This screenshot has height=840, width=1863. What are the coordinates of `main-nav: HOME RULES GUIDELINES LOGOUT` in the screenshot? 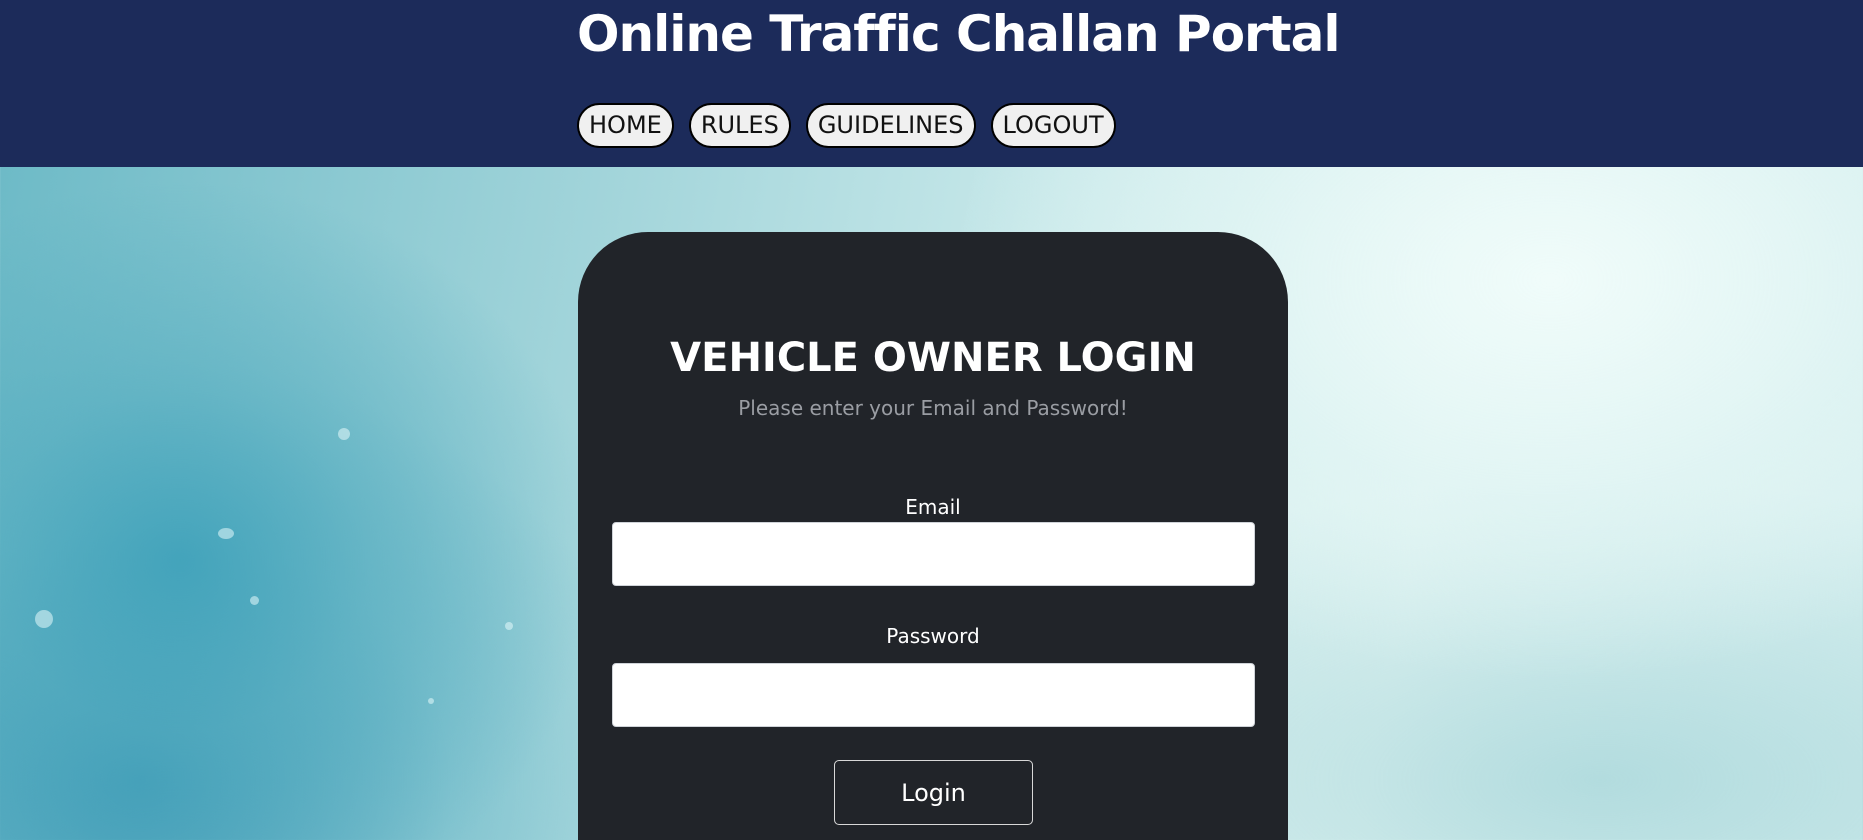 It's located at (846, 125).